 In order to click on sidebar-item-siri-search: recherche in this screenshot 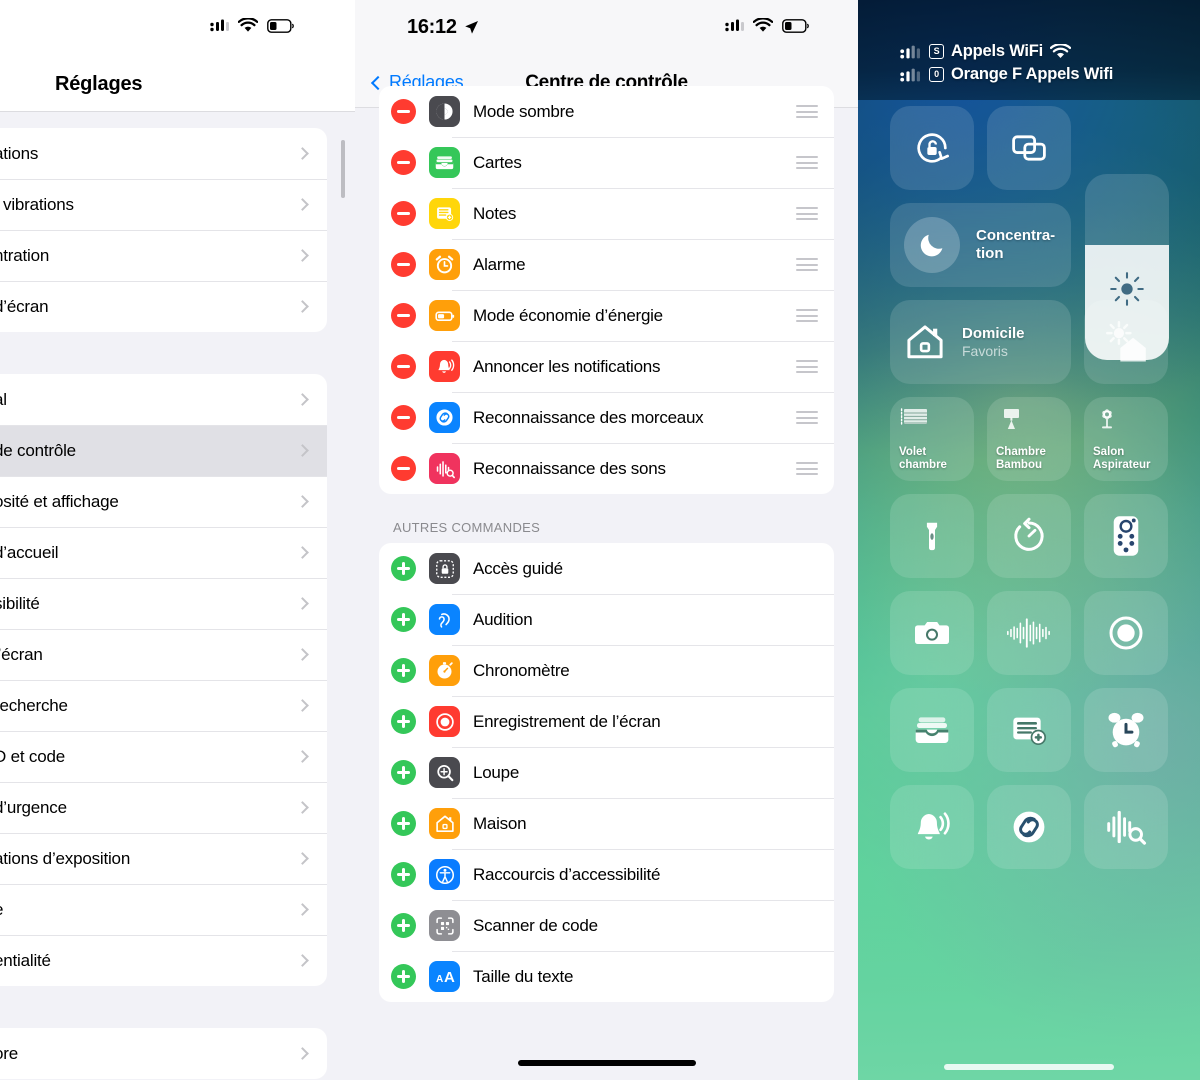, I will do `click(163, 705)`.